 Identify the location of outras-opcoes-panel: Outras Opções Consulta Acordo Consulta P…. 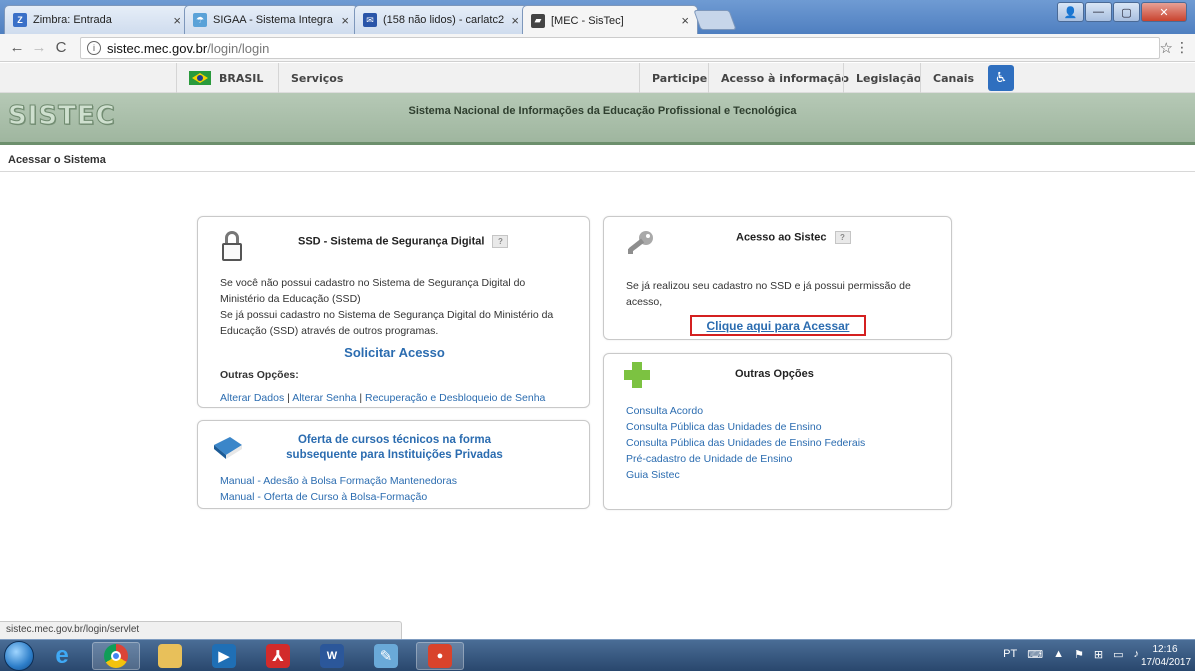
(777, 431).